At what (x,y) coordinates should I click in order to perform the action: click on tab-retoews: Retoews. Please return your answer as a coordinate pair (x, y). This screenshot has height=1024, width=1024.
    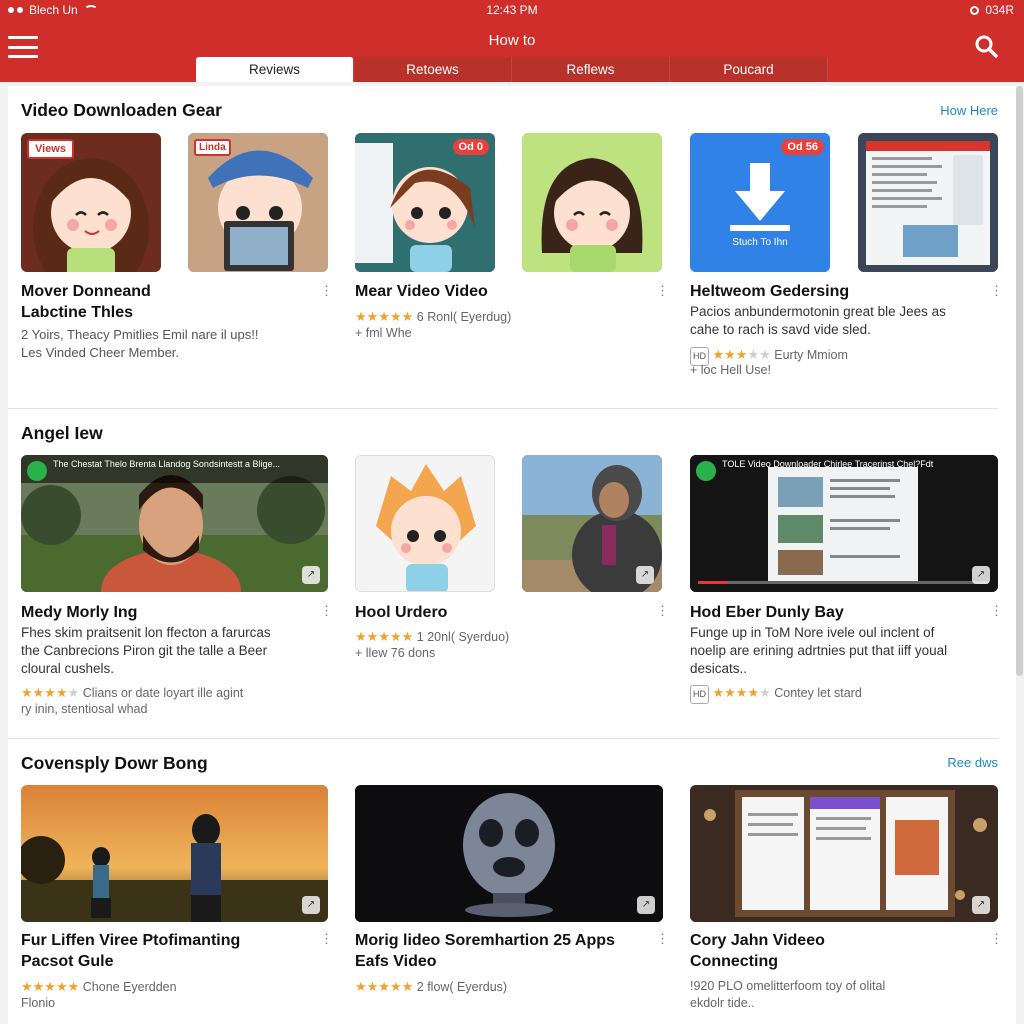
    Looking at the image, I should click on (433, 69).